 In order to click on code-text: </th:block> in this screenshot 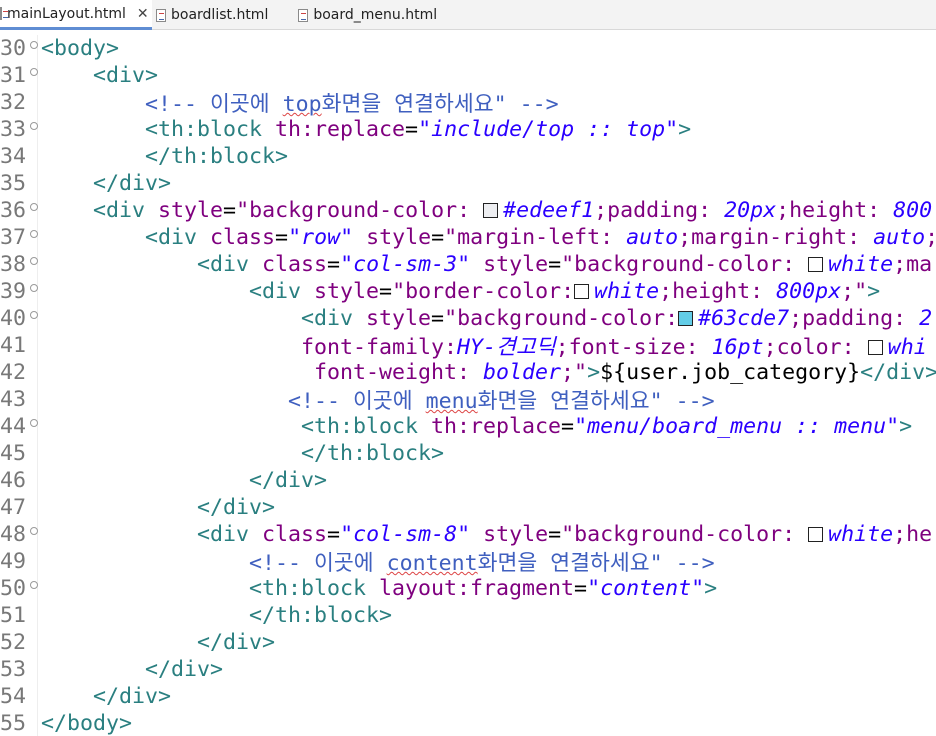, I will do `click(242, 453)`.